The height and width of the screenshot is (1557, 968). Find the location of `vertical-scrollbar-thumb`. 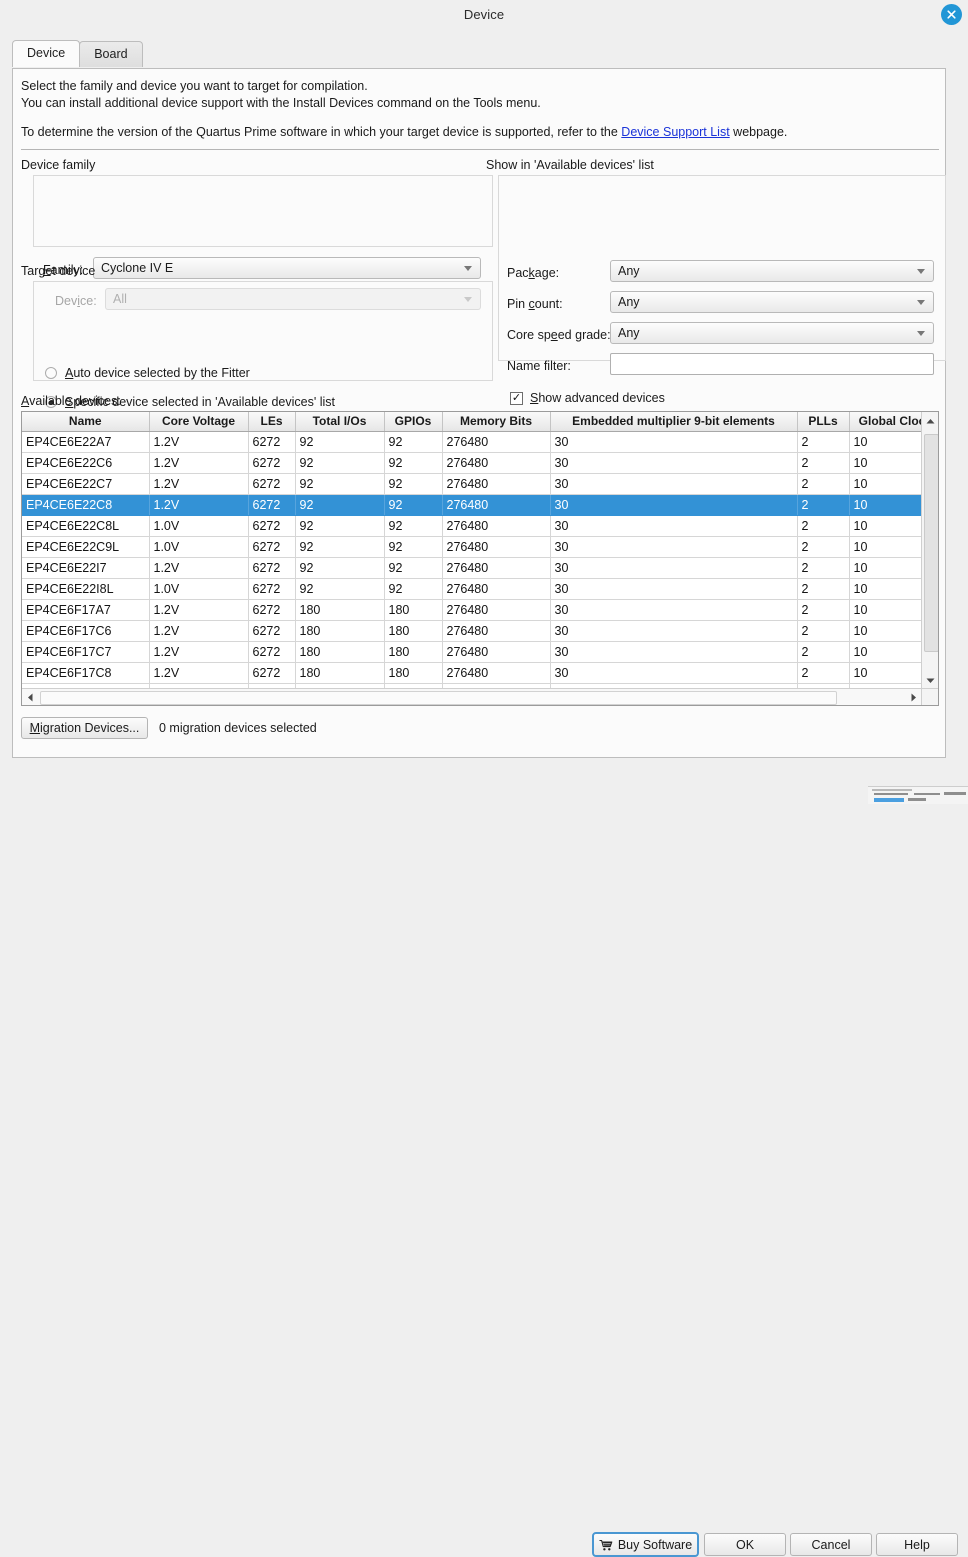

vertical-scrollbar-thumb is located at coordinates (931, 543).